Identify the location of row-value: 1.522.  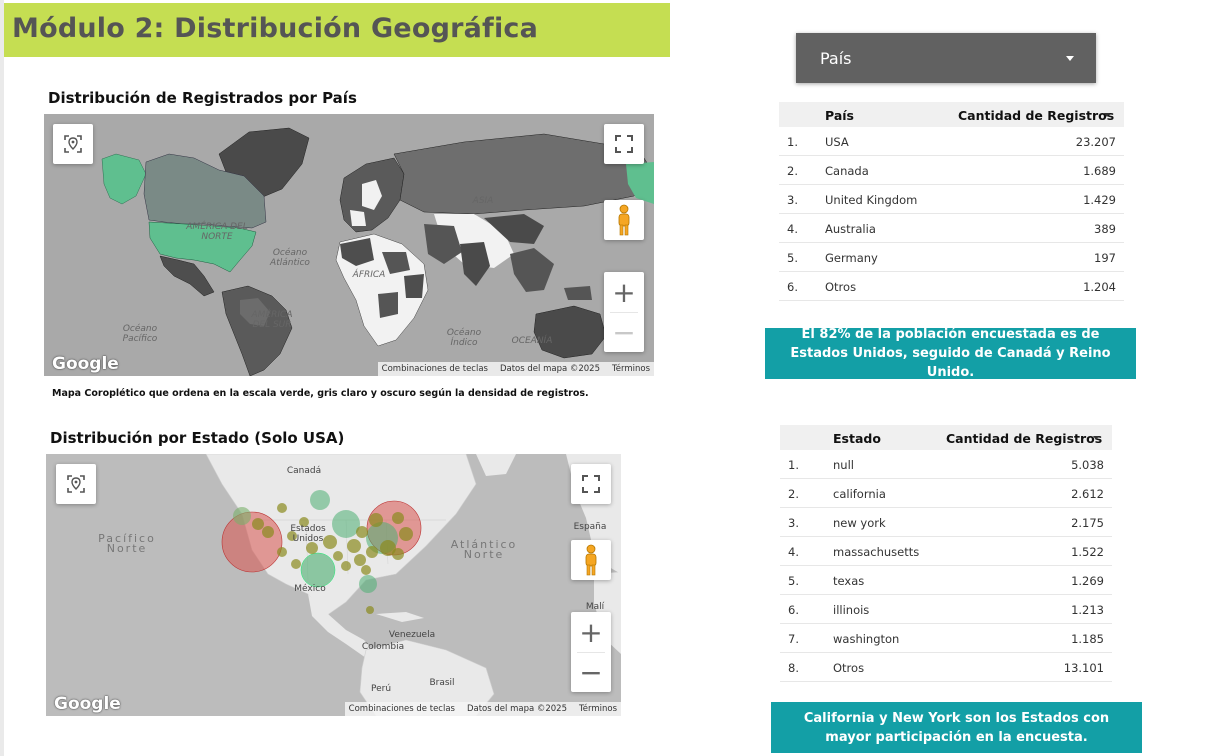
(1087, 552).